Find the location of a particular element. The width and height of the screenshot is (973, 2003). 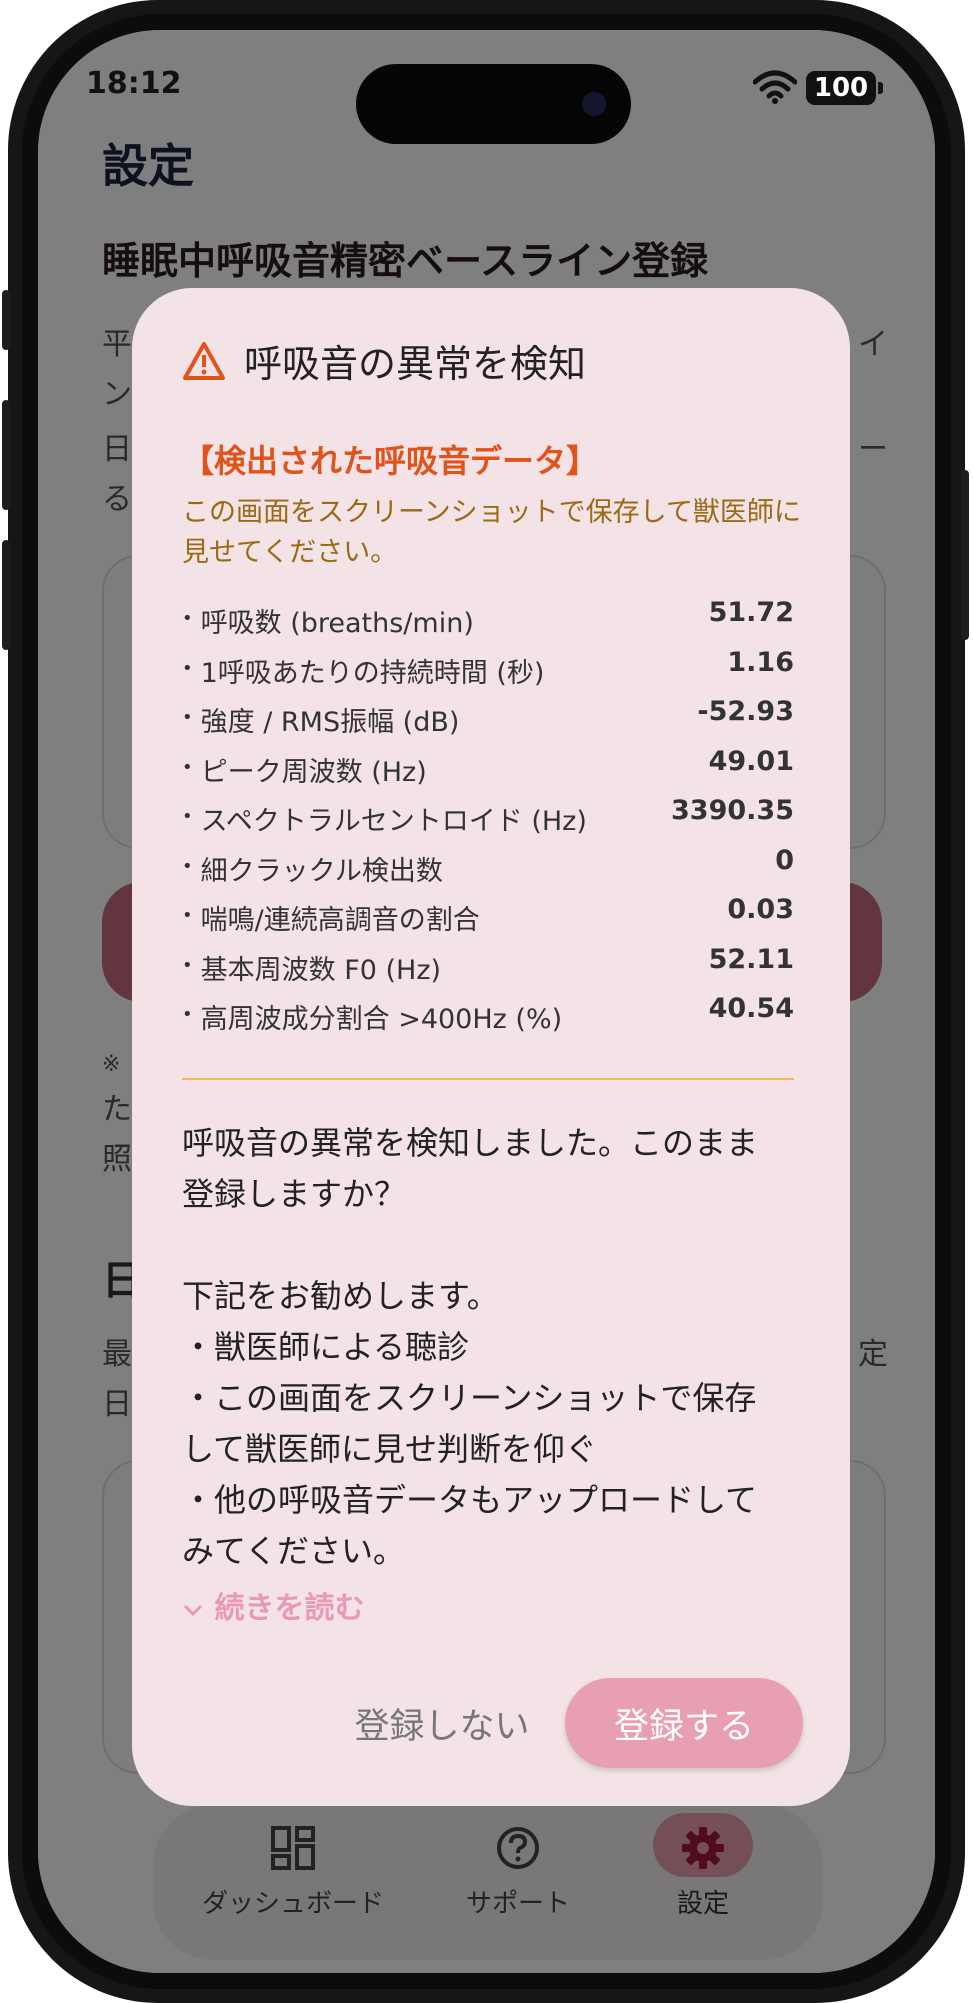

read-more-label: 続きを読む is located at coordinates (289, 1608).